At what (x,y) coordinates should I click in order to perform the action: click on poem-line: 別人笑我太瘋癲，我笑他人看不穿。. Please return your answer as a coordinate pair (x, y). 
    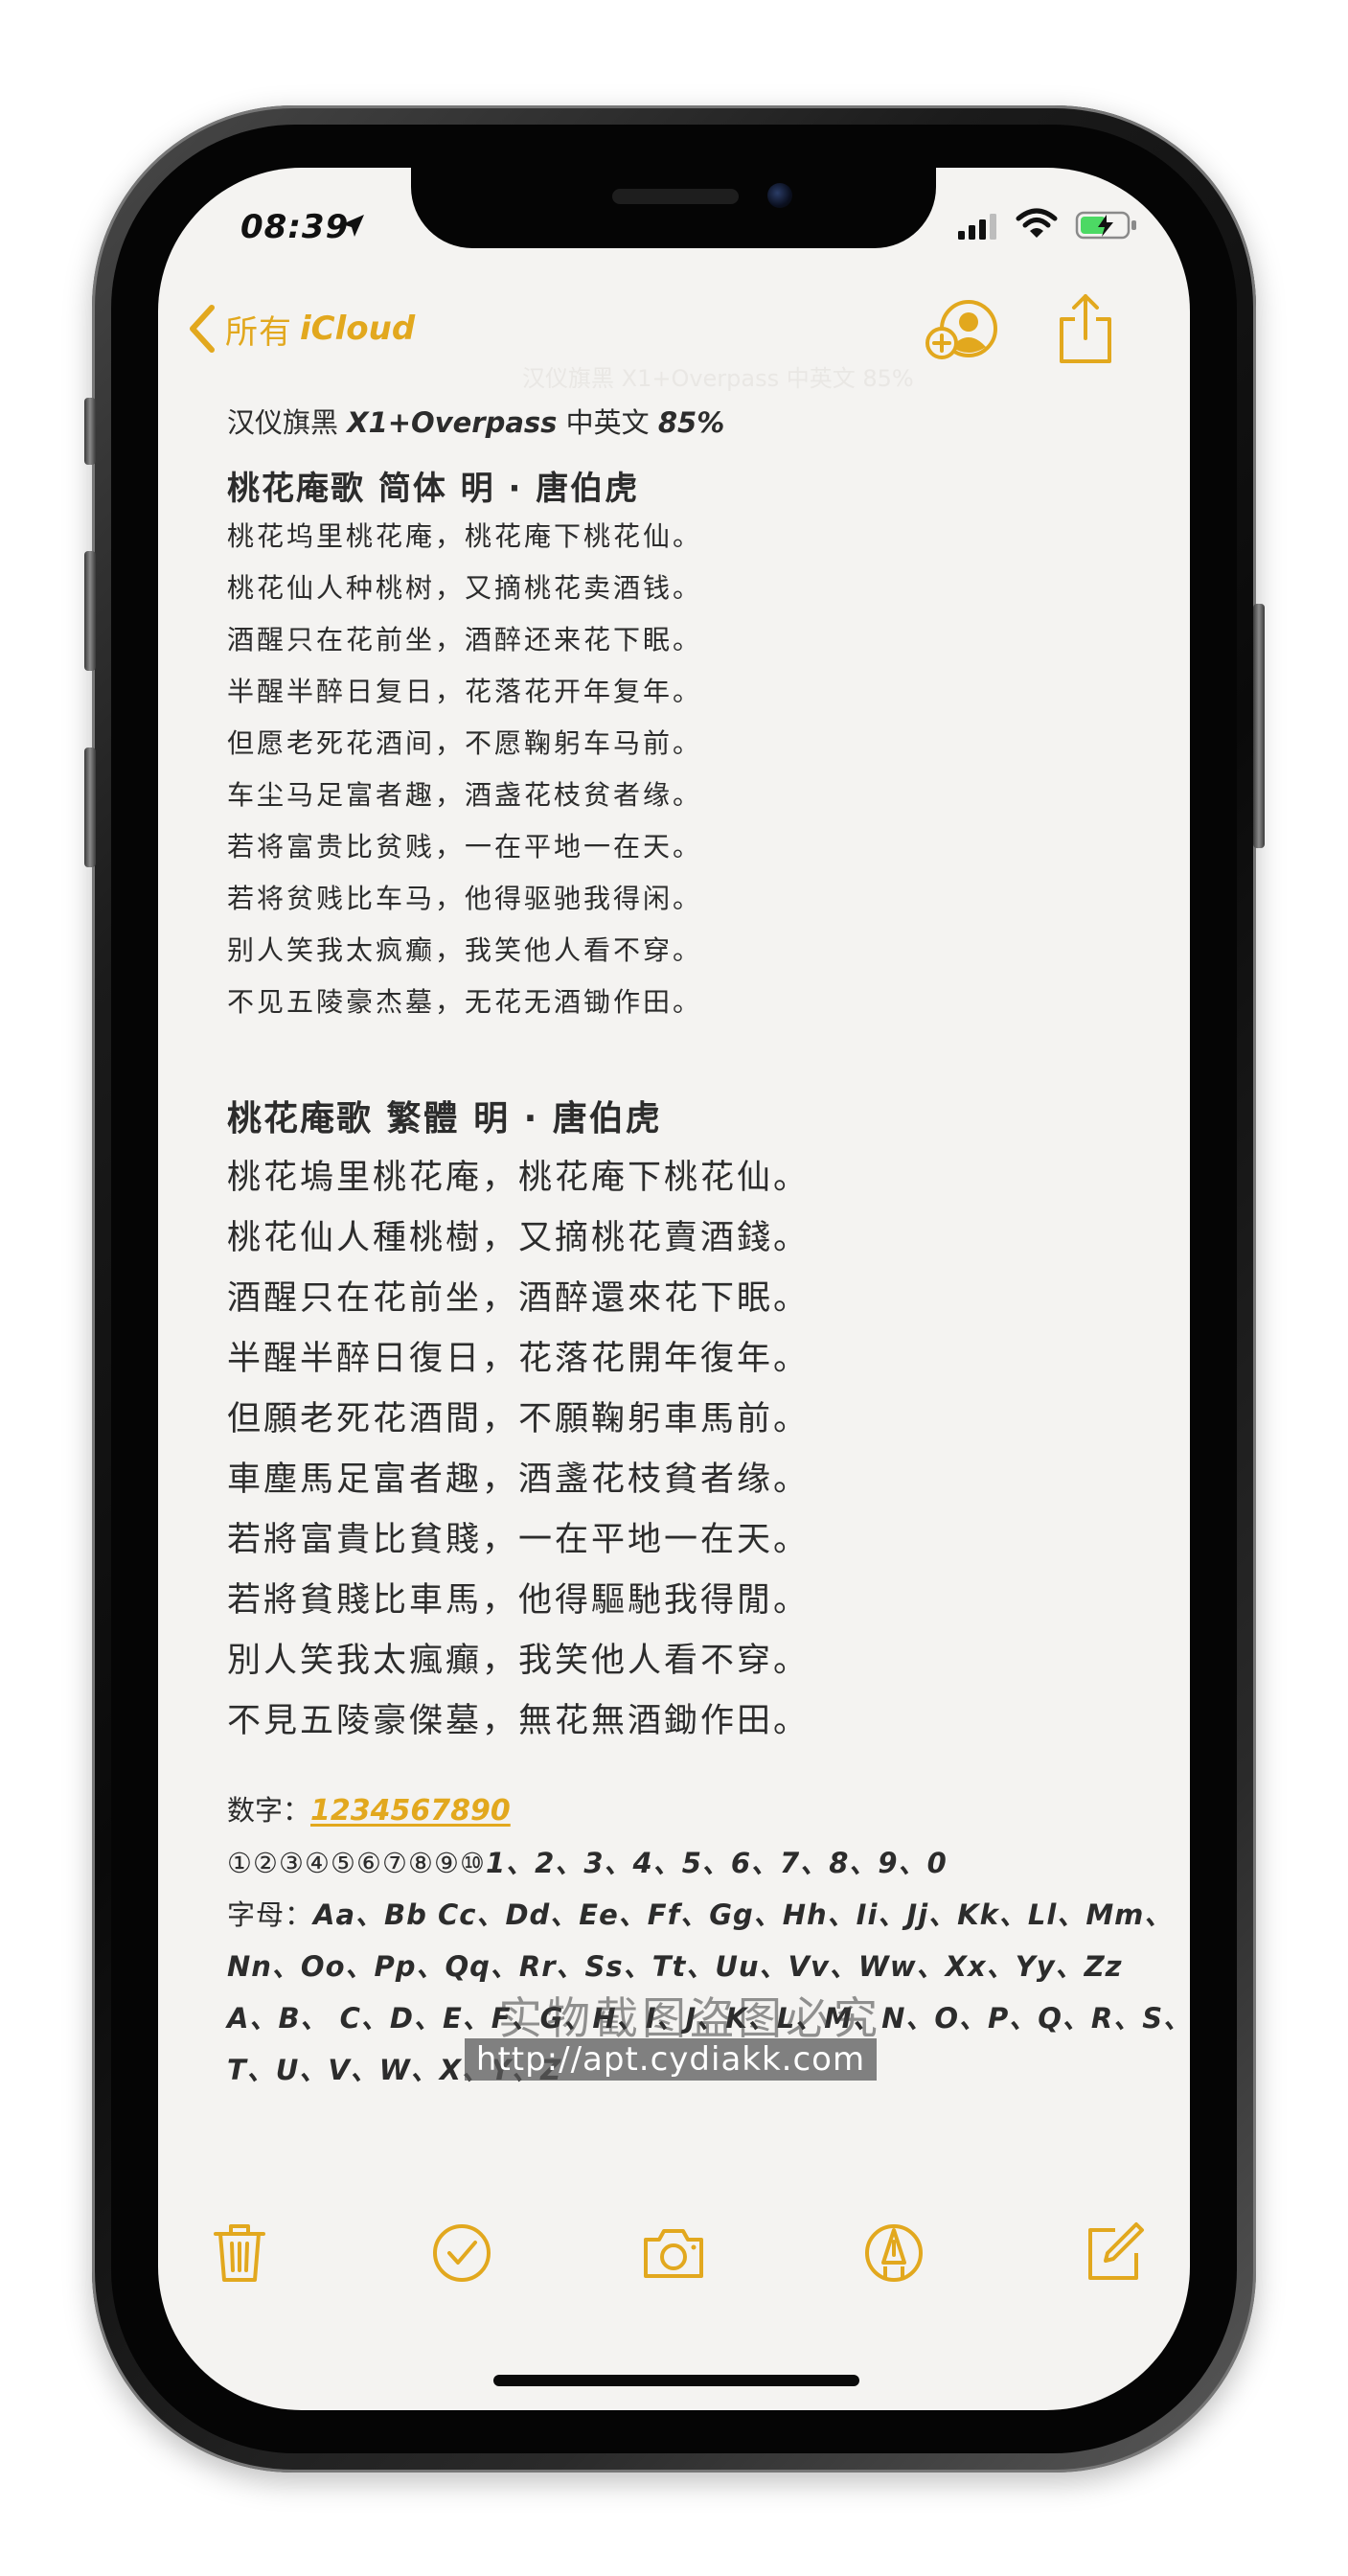
    Looking at the image, I should click on (519, 1661).